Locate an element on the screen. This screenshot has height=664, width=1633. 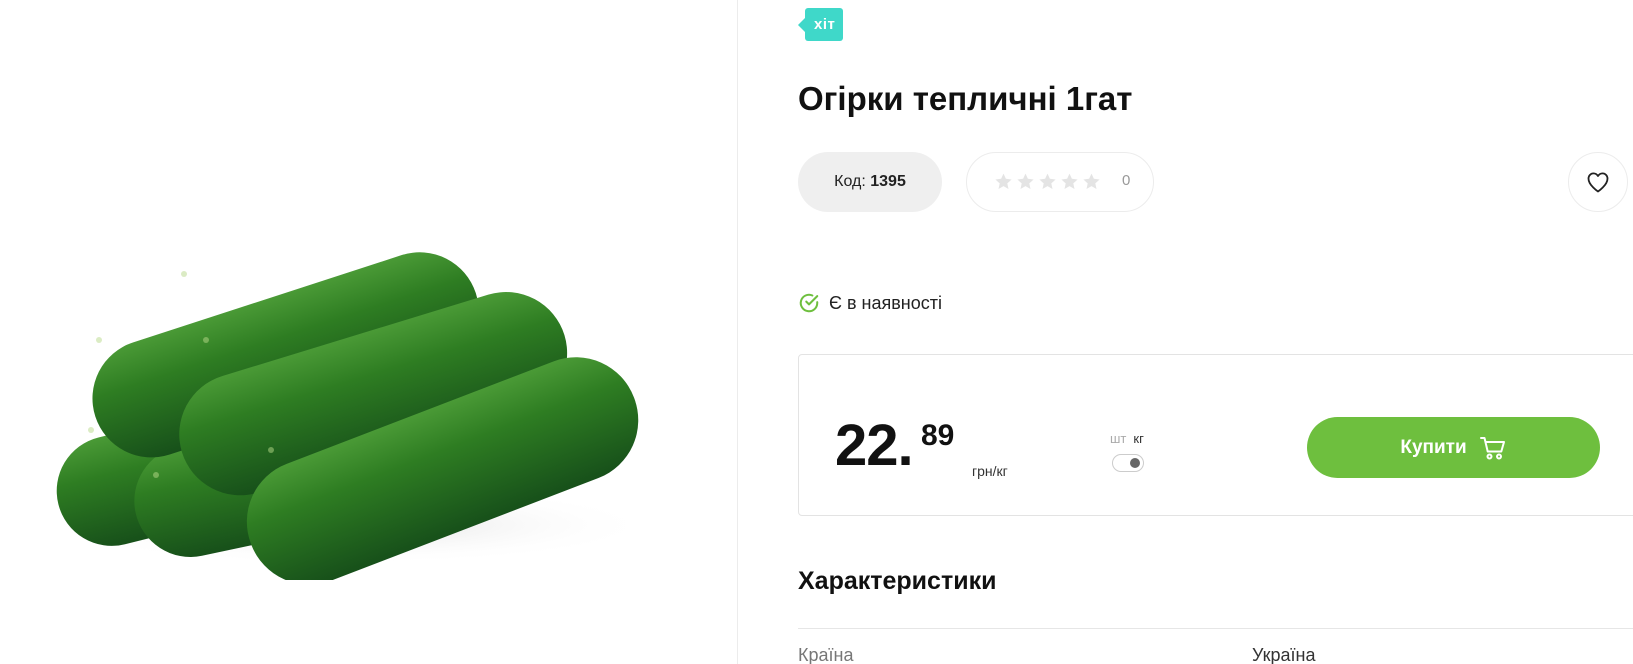
characteristics-title: Характеристики is located at coordinates (897, 581).